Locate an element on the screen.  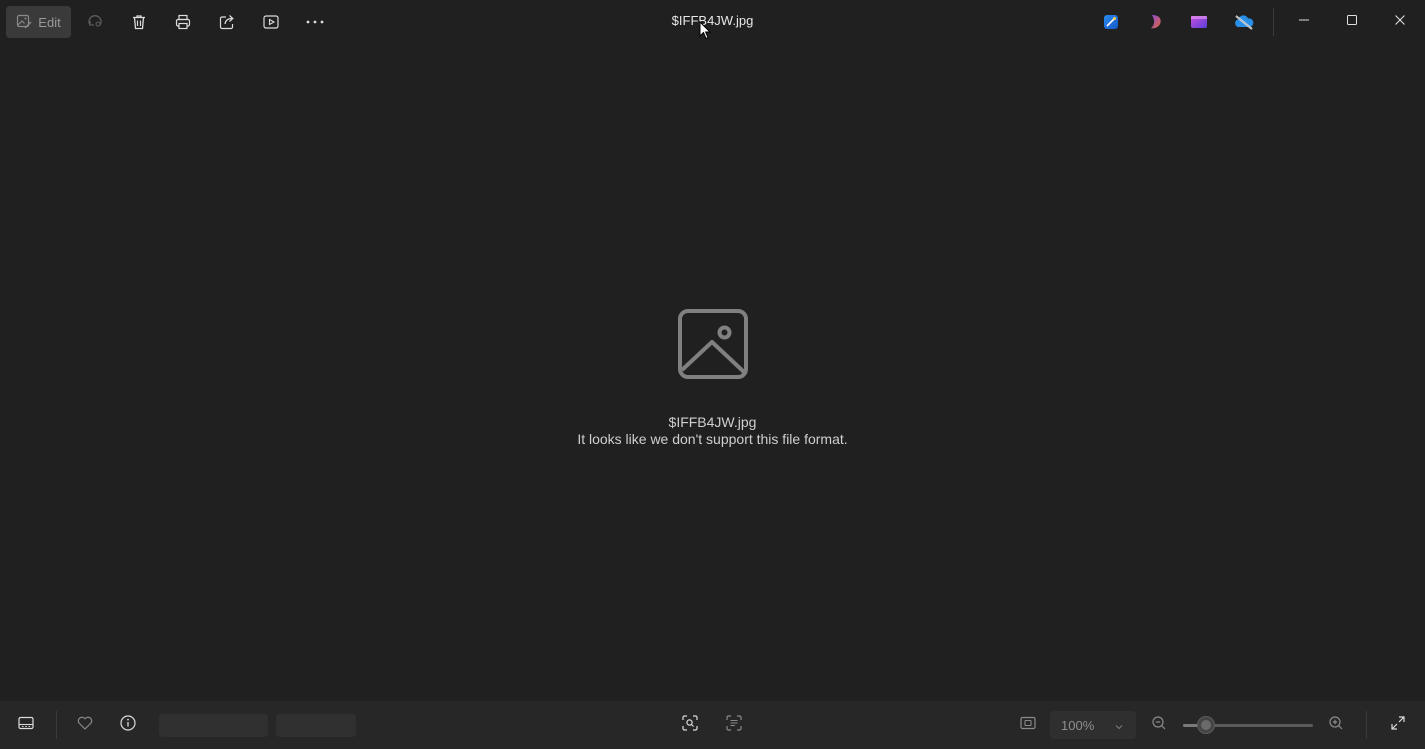
scan-text-button is located at coordinates (734, 725).